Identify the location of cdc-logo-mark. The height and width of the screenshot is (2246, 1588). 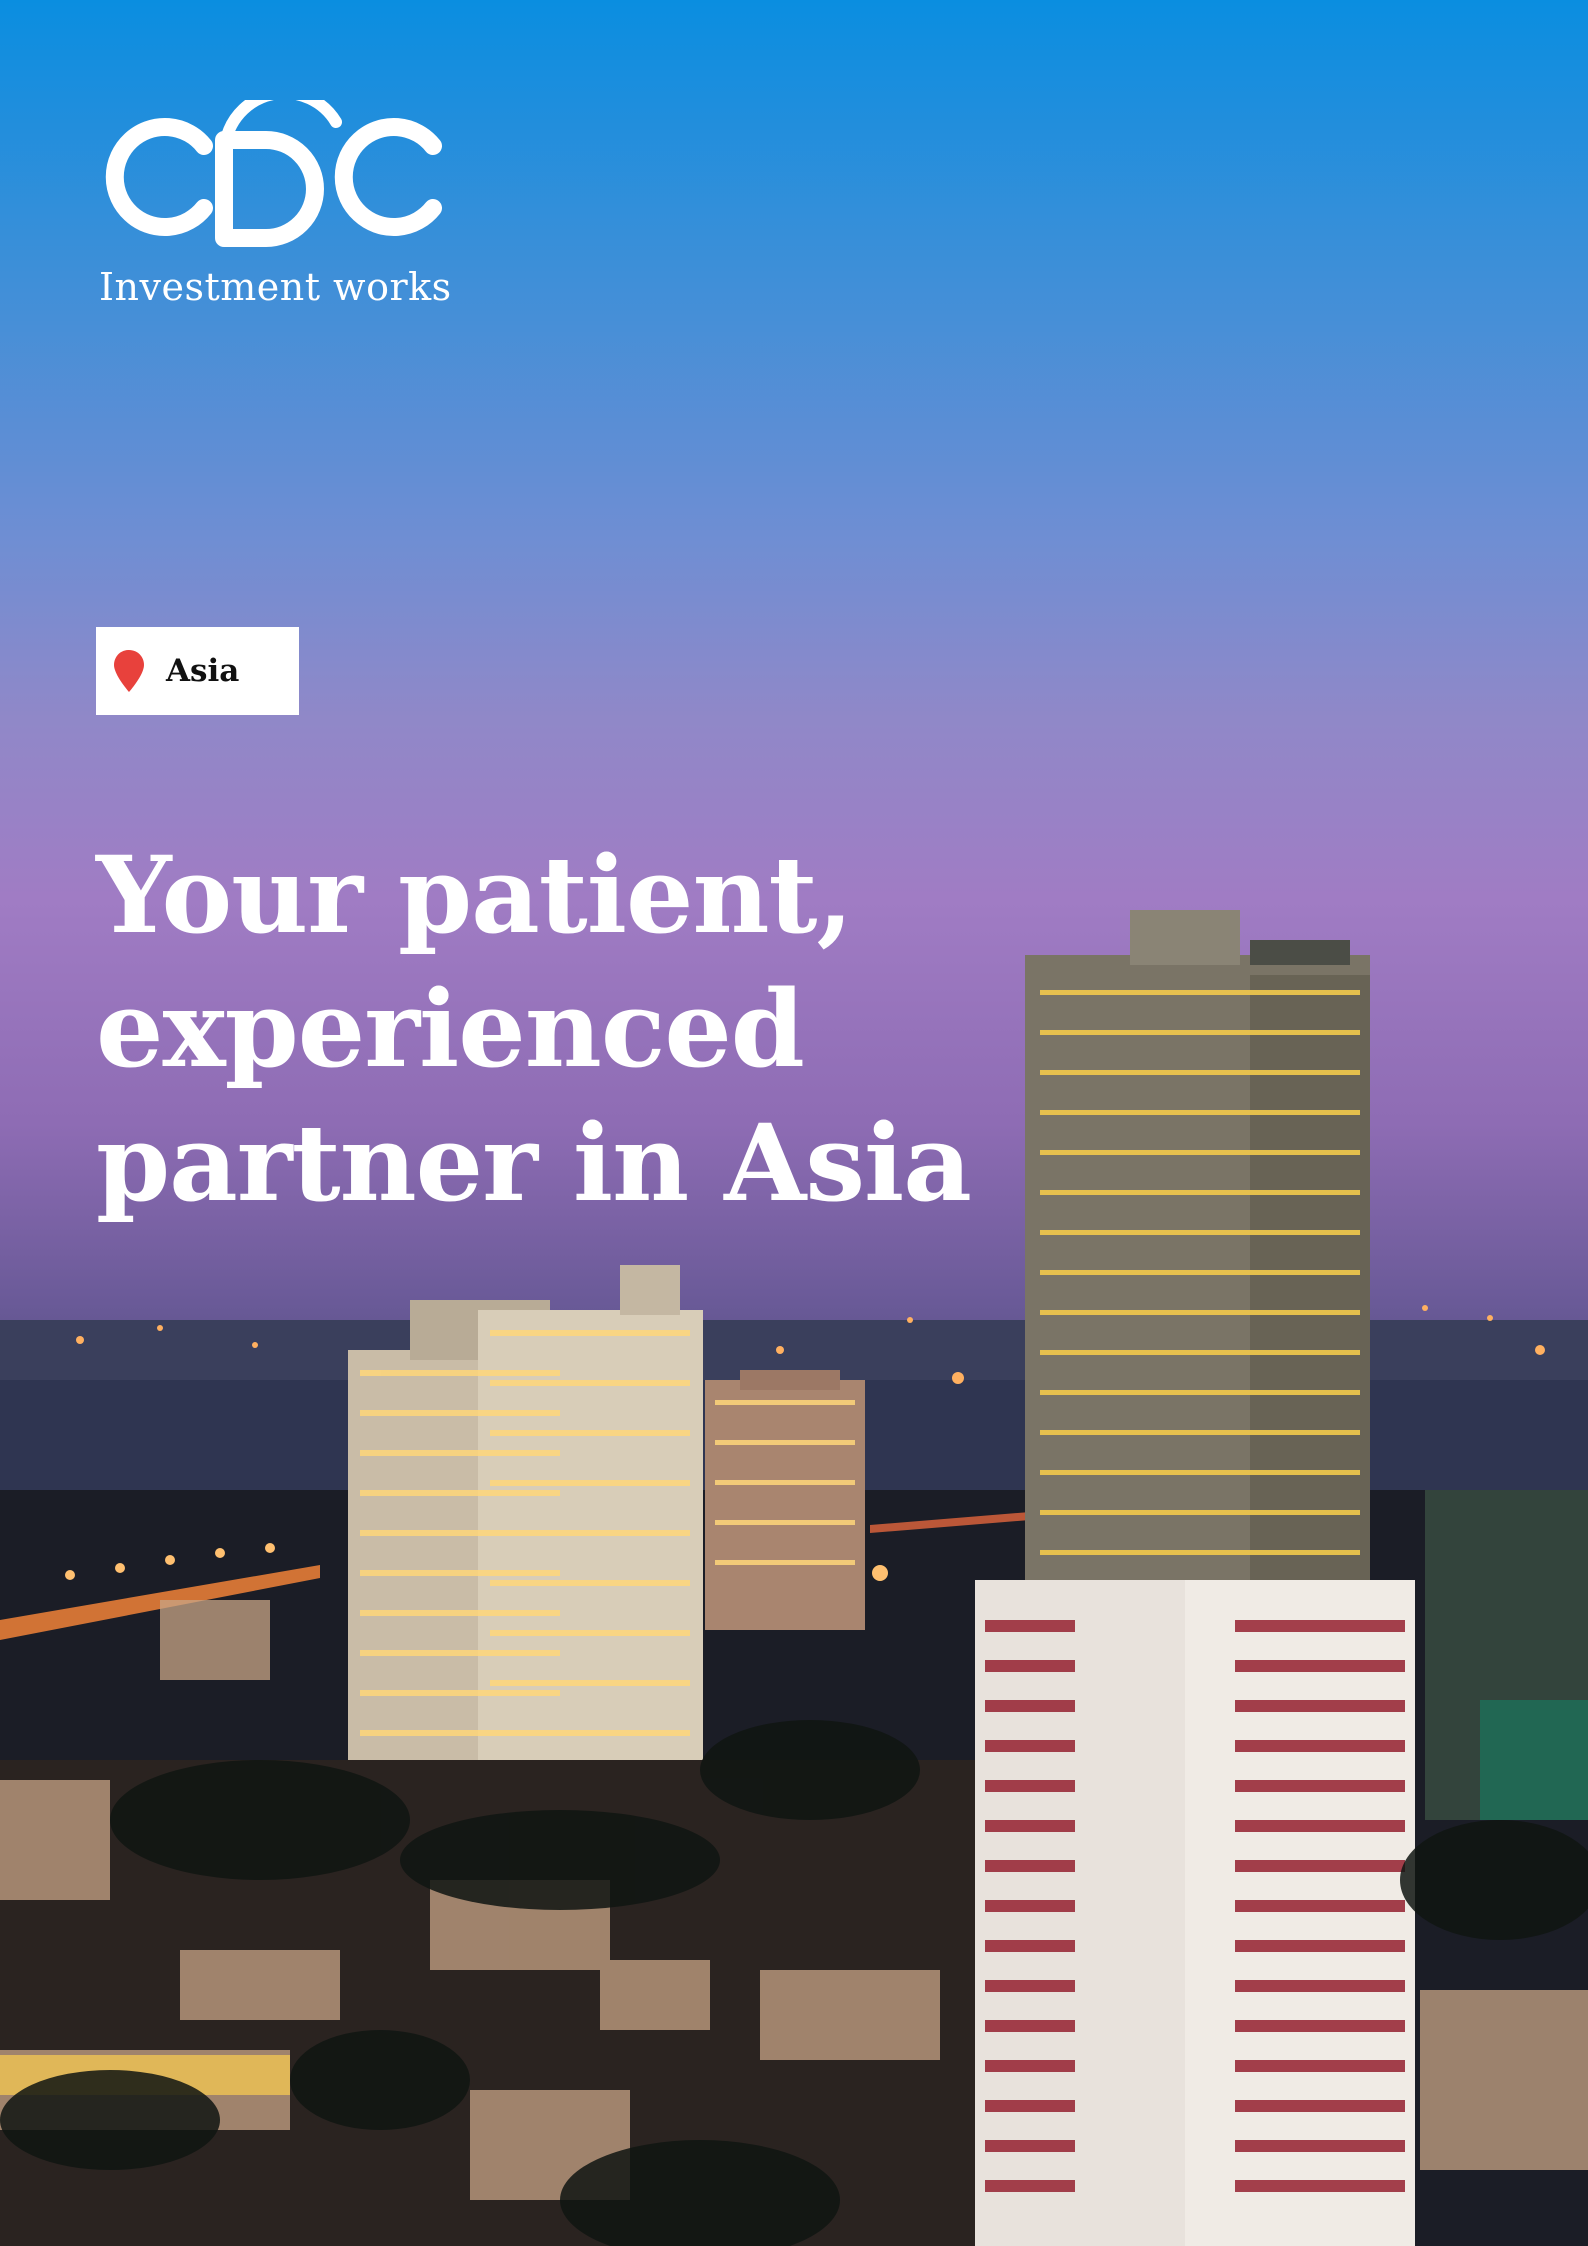
(273, 173).